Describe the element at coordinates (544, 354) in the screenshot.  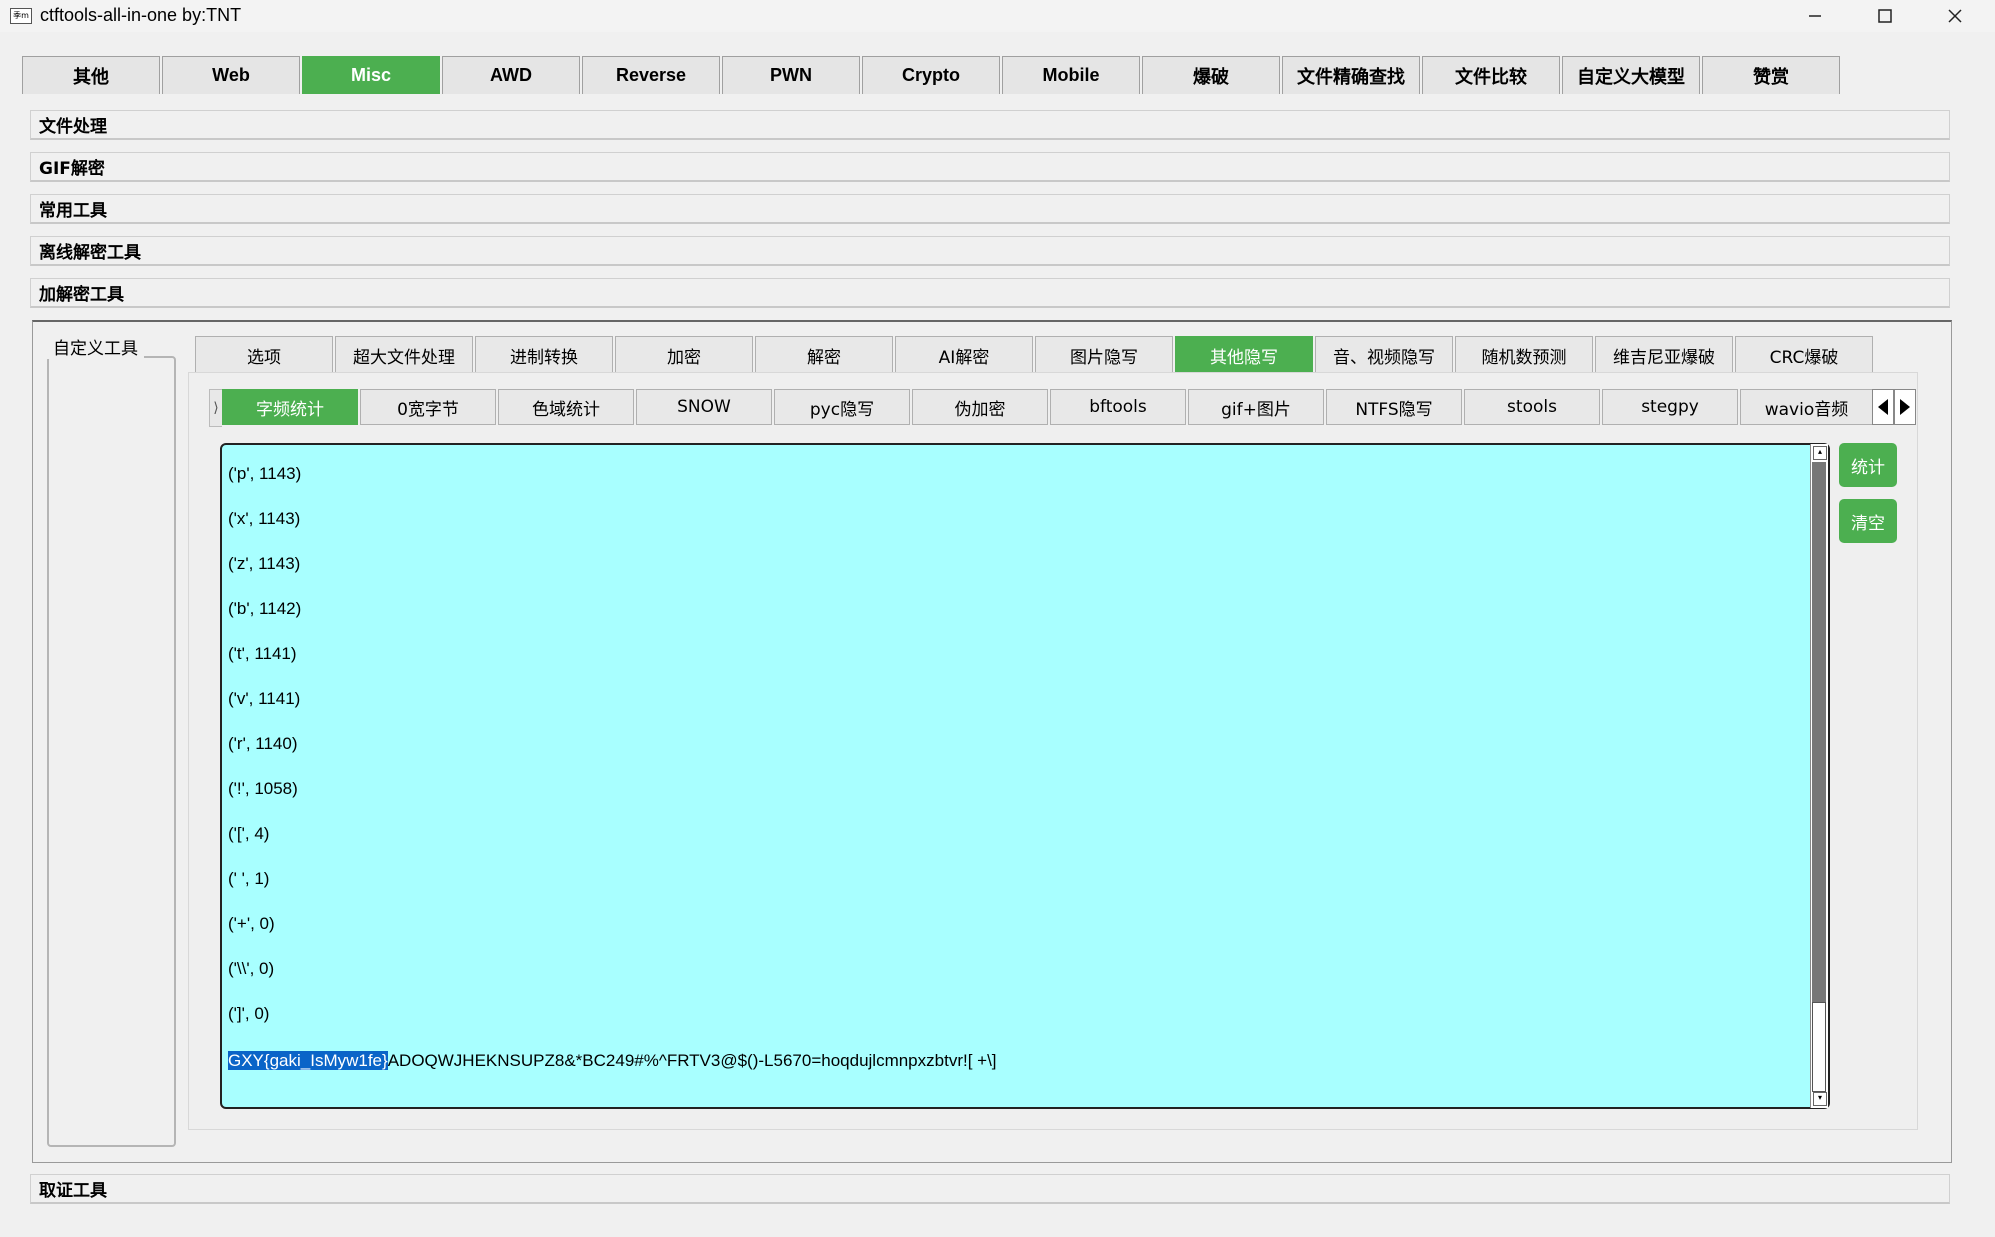
I see `subtab-base-convert: 进制转换` at that location.